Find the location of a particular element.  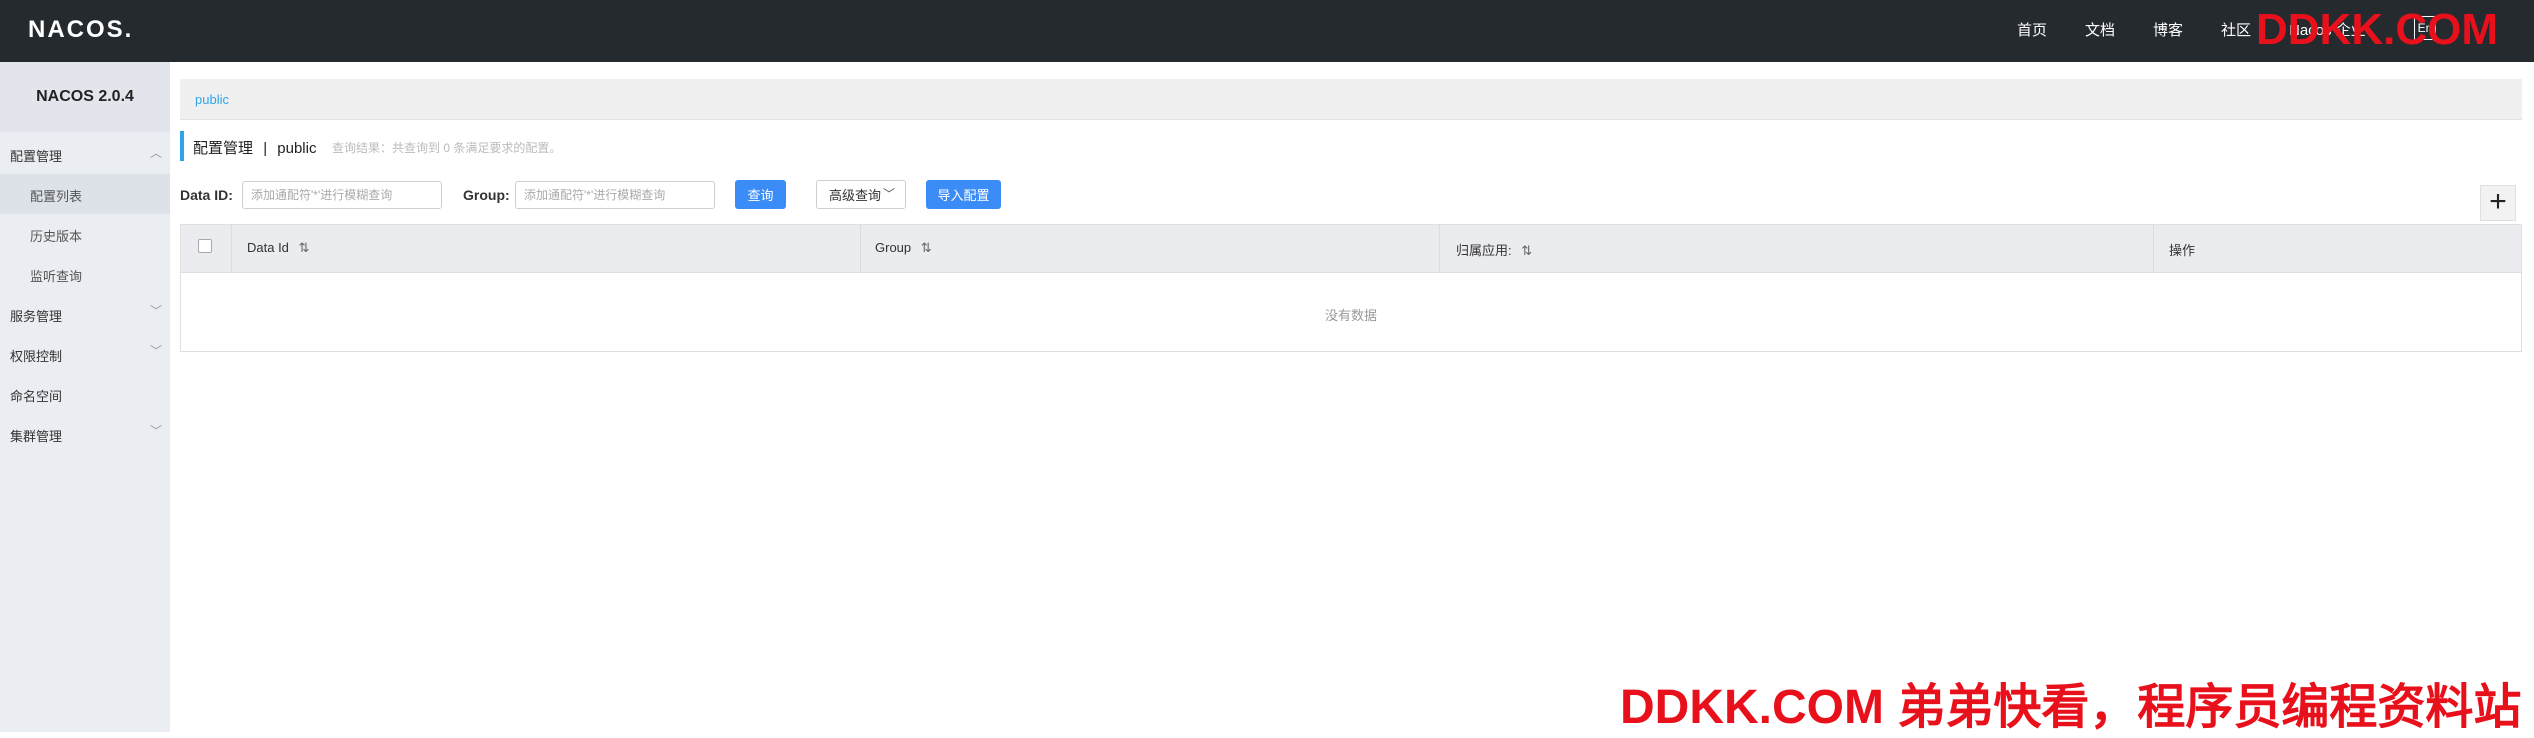

sidebar-item-listener-query: 监听查询 is located at coordinates (56, 275).